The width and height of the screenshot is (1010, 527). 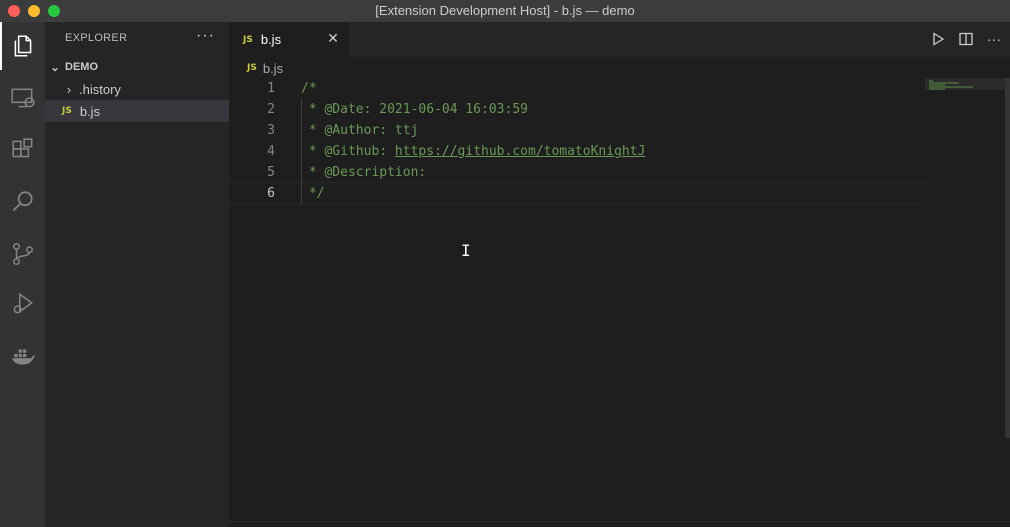 What do you see at coordinates (348, 151) in the screenshot?
I see `line-prefix: * @Github:` at bounding box center [348, 151].